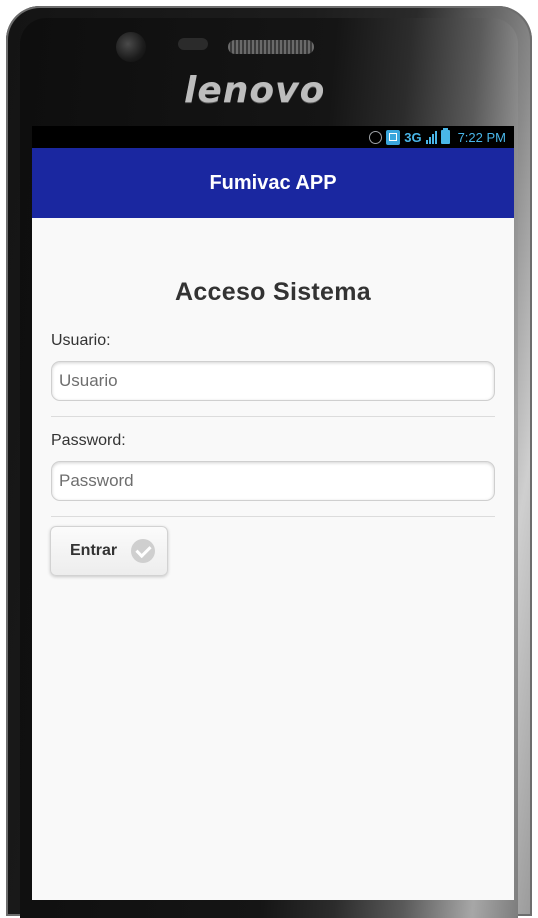  I want to click on username-label: Usuario:, so click(81, 340).